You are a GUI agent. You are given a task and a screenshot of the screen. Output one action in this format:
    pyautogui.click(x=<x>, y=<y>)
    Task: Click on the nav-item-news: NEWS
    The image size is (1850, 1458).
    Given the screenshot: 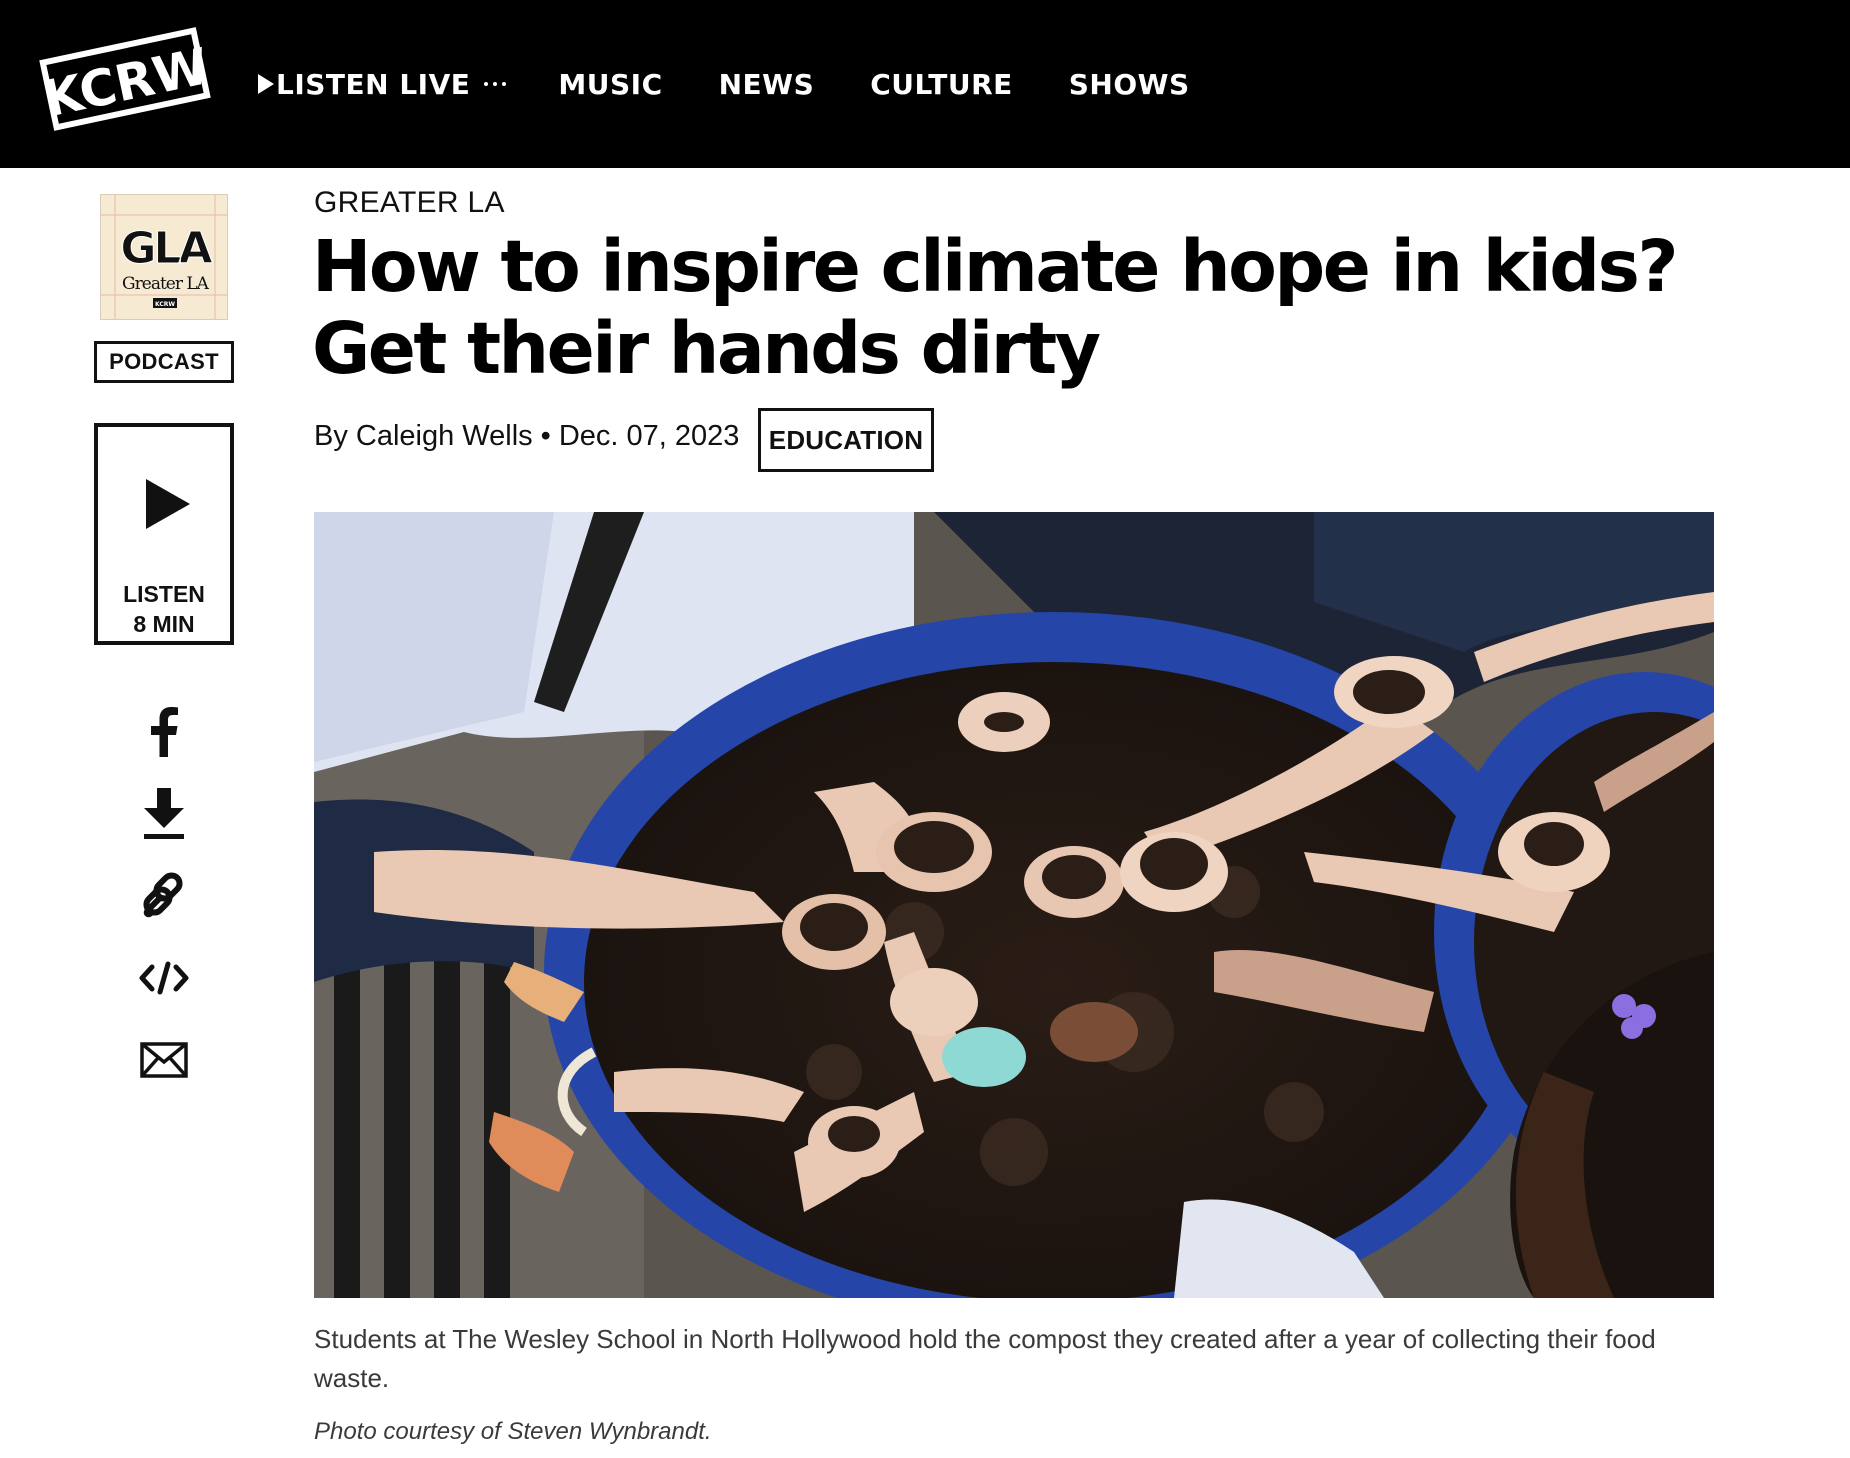 What is the action you would take?
    pyautogui.click(x=767, y=84)
    